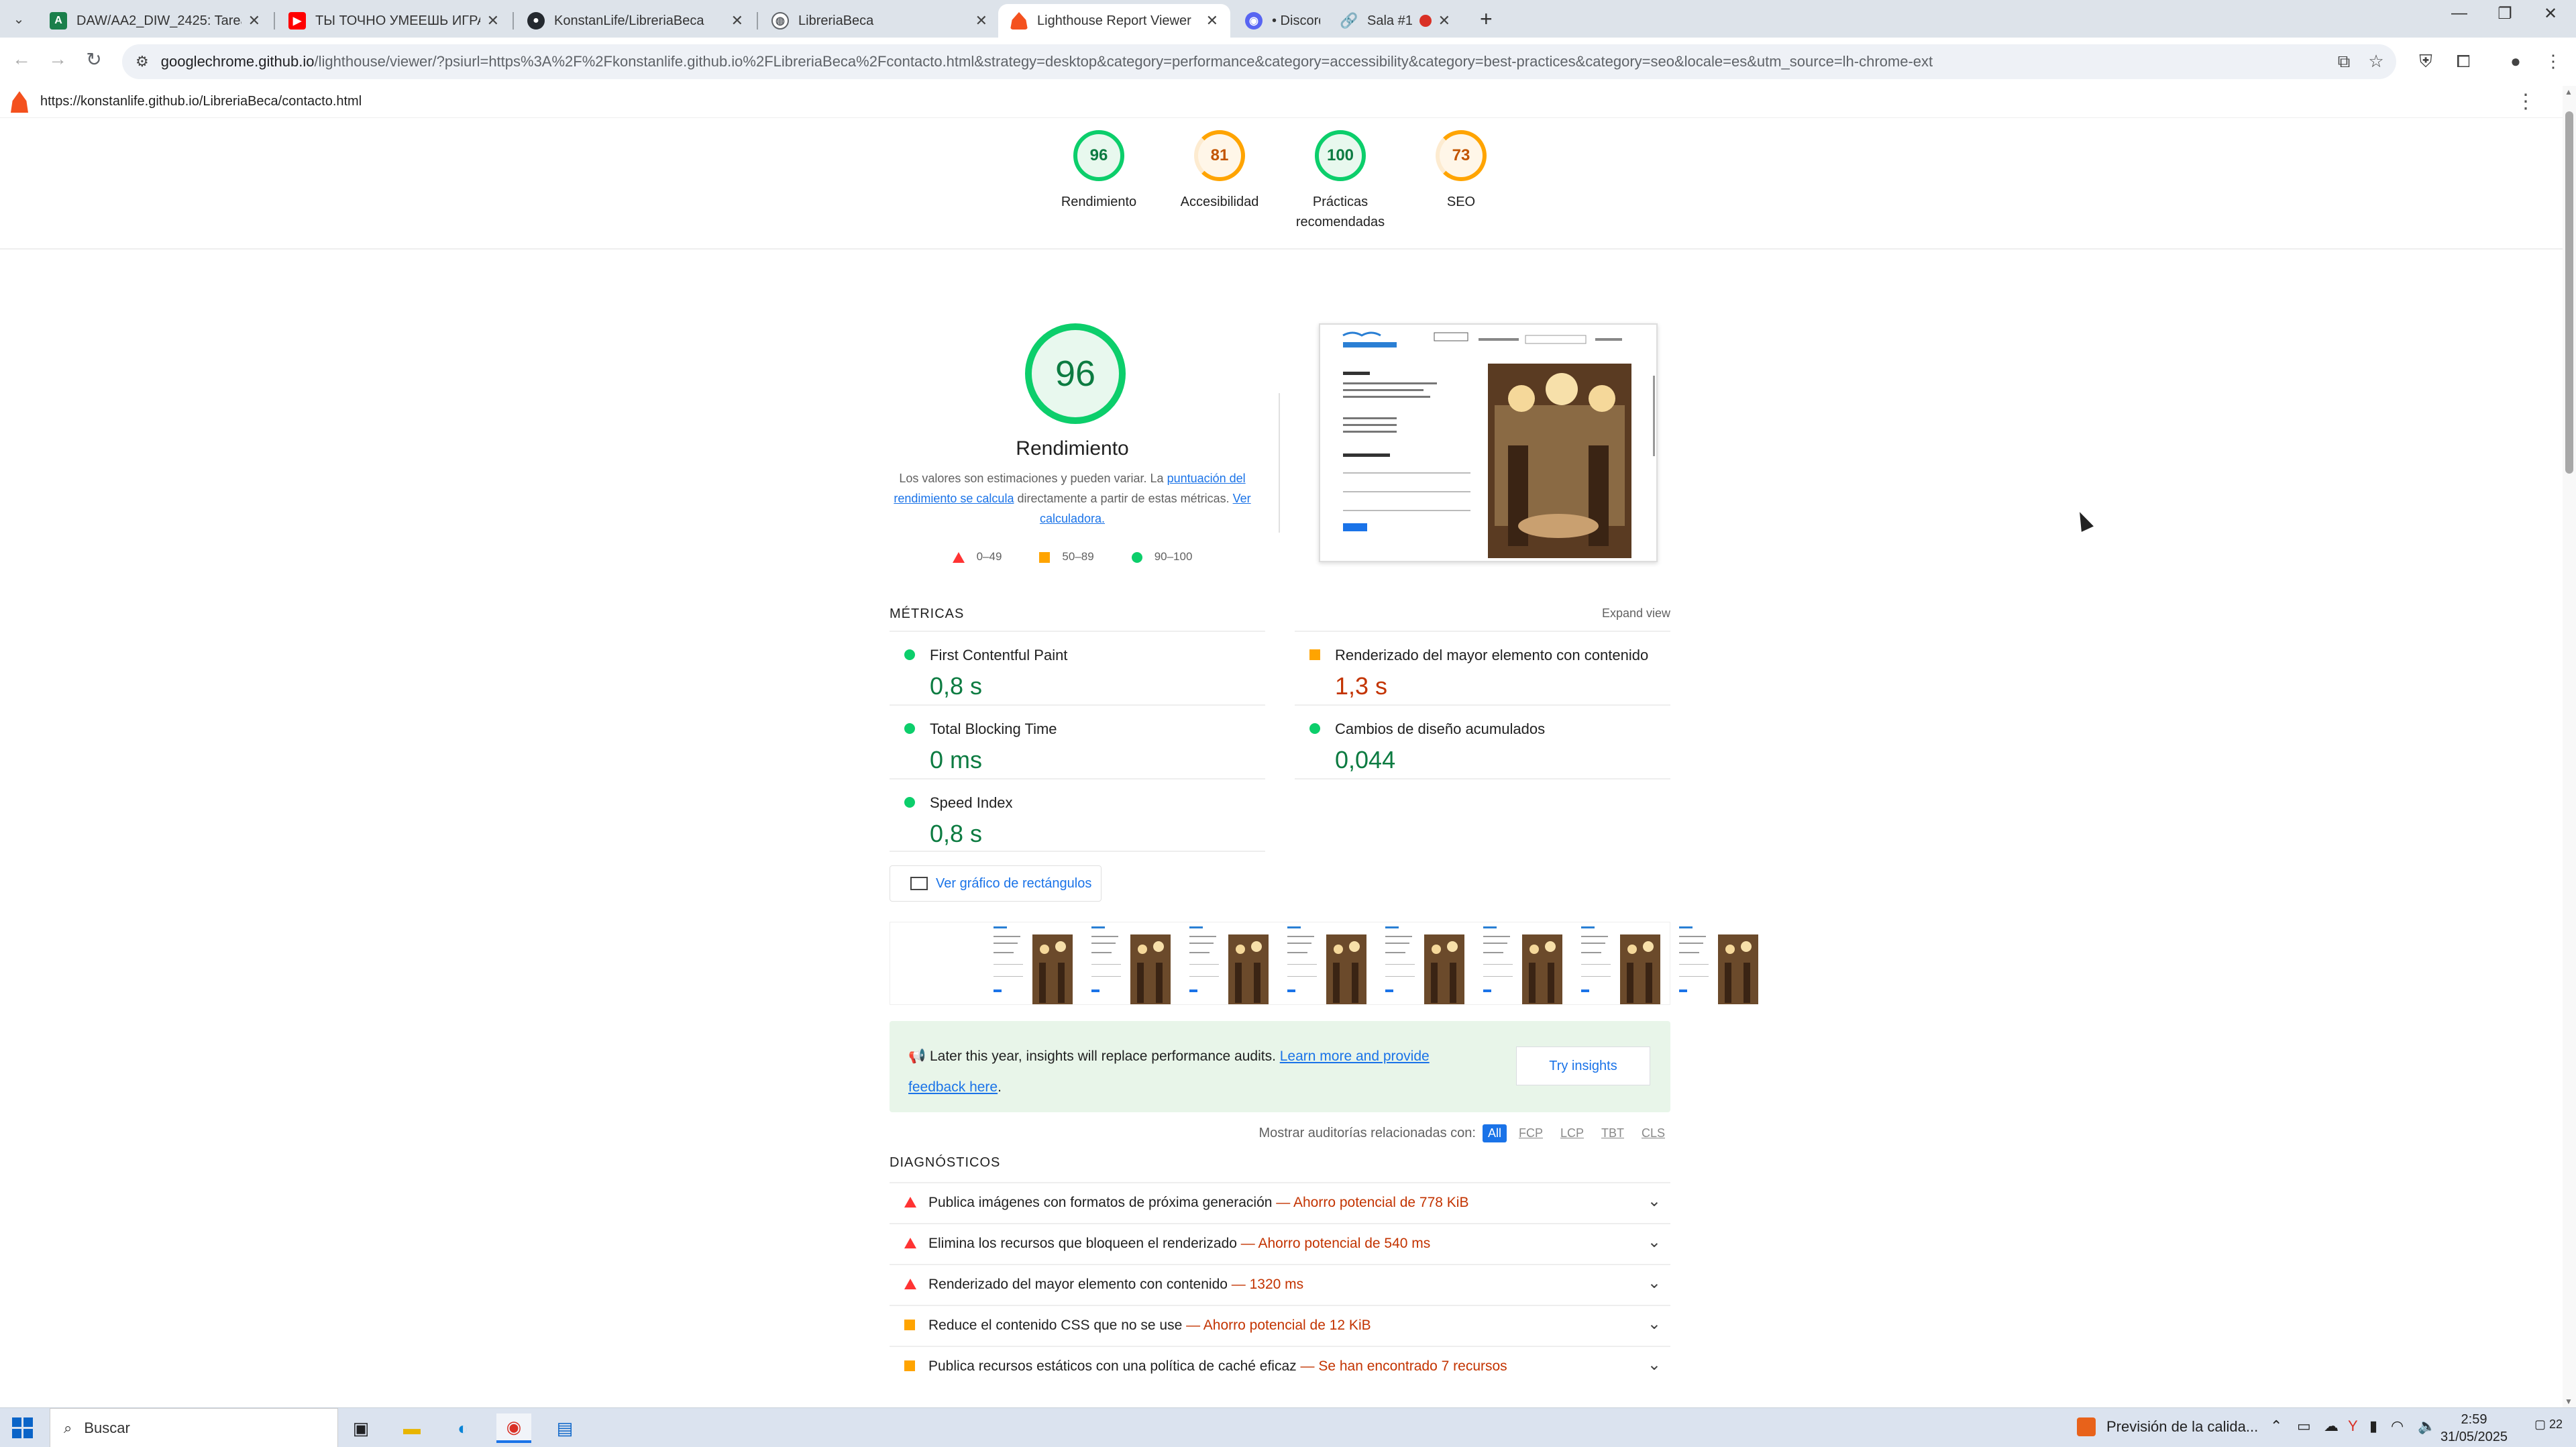 The height and width of the screenshot is (1447, 2576). Describe the element at coordinates (397, 21) in the screenshot. I see `tab-title: ТЫ ТОЧНО УМЕЕШЬ ИГРАТЬ В` at that location.